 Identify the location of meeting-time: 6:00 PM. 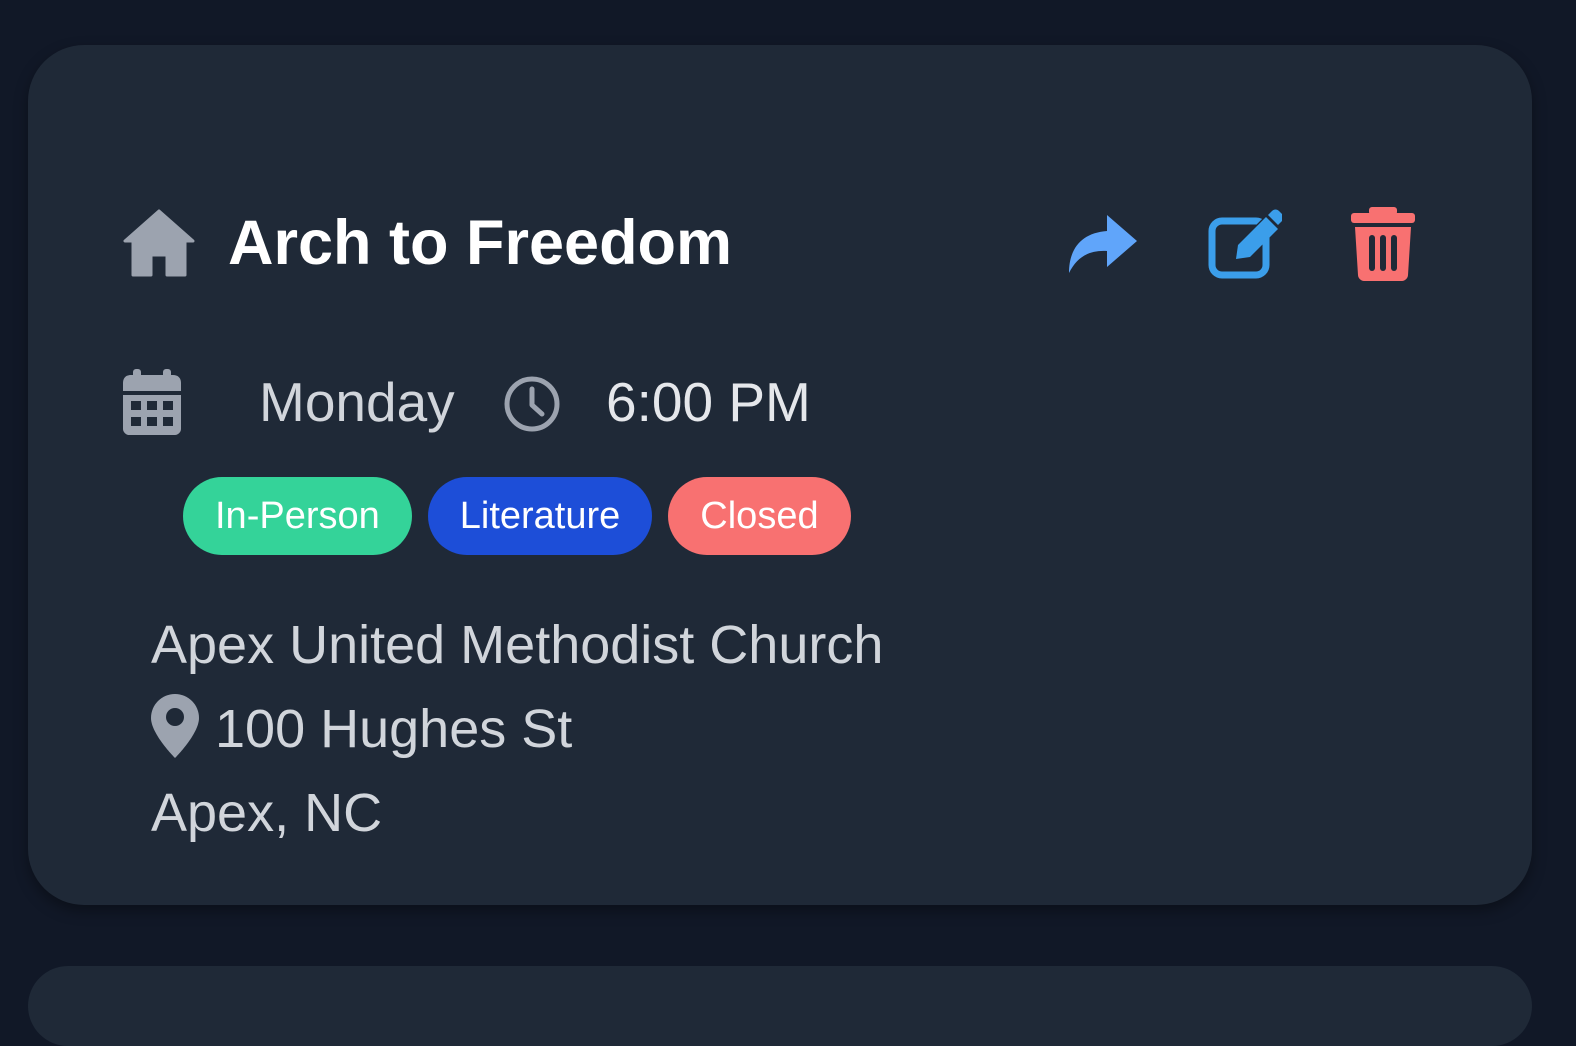
(708, 402).